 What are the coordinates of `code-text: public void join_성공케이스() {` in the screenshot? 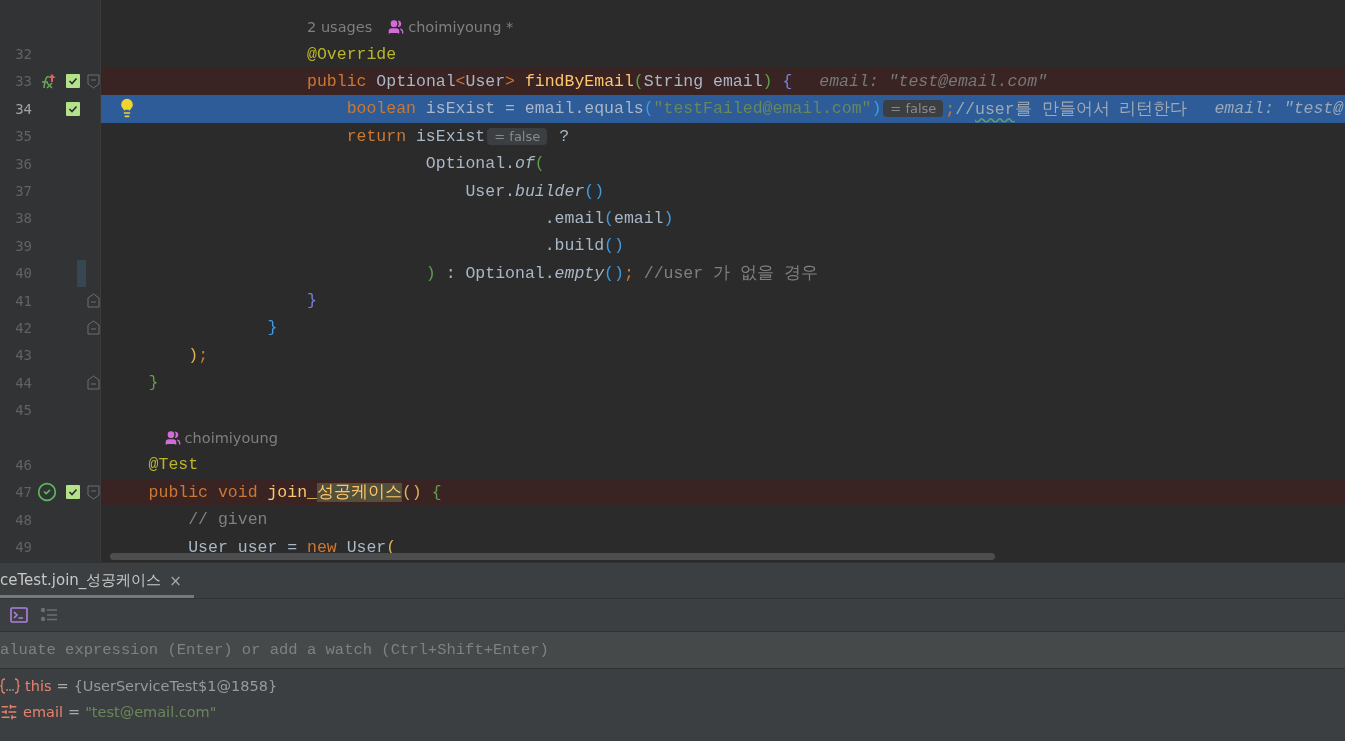 It's located at (295, 493).